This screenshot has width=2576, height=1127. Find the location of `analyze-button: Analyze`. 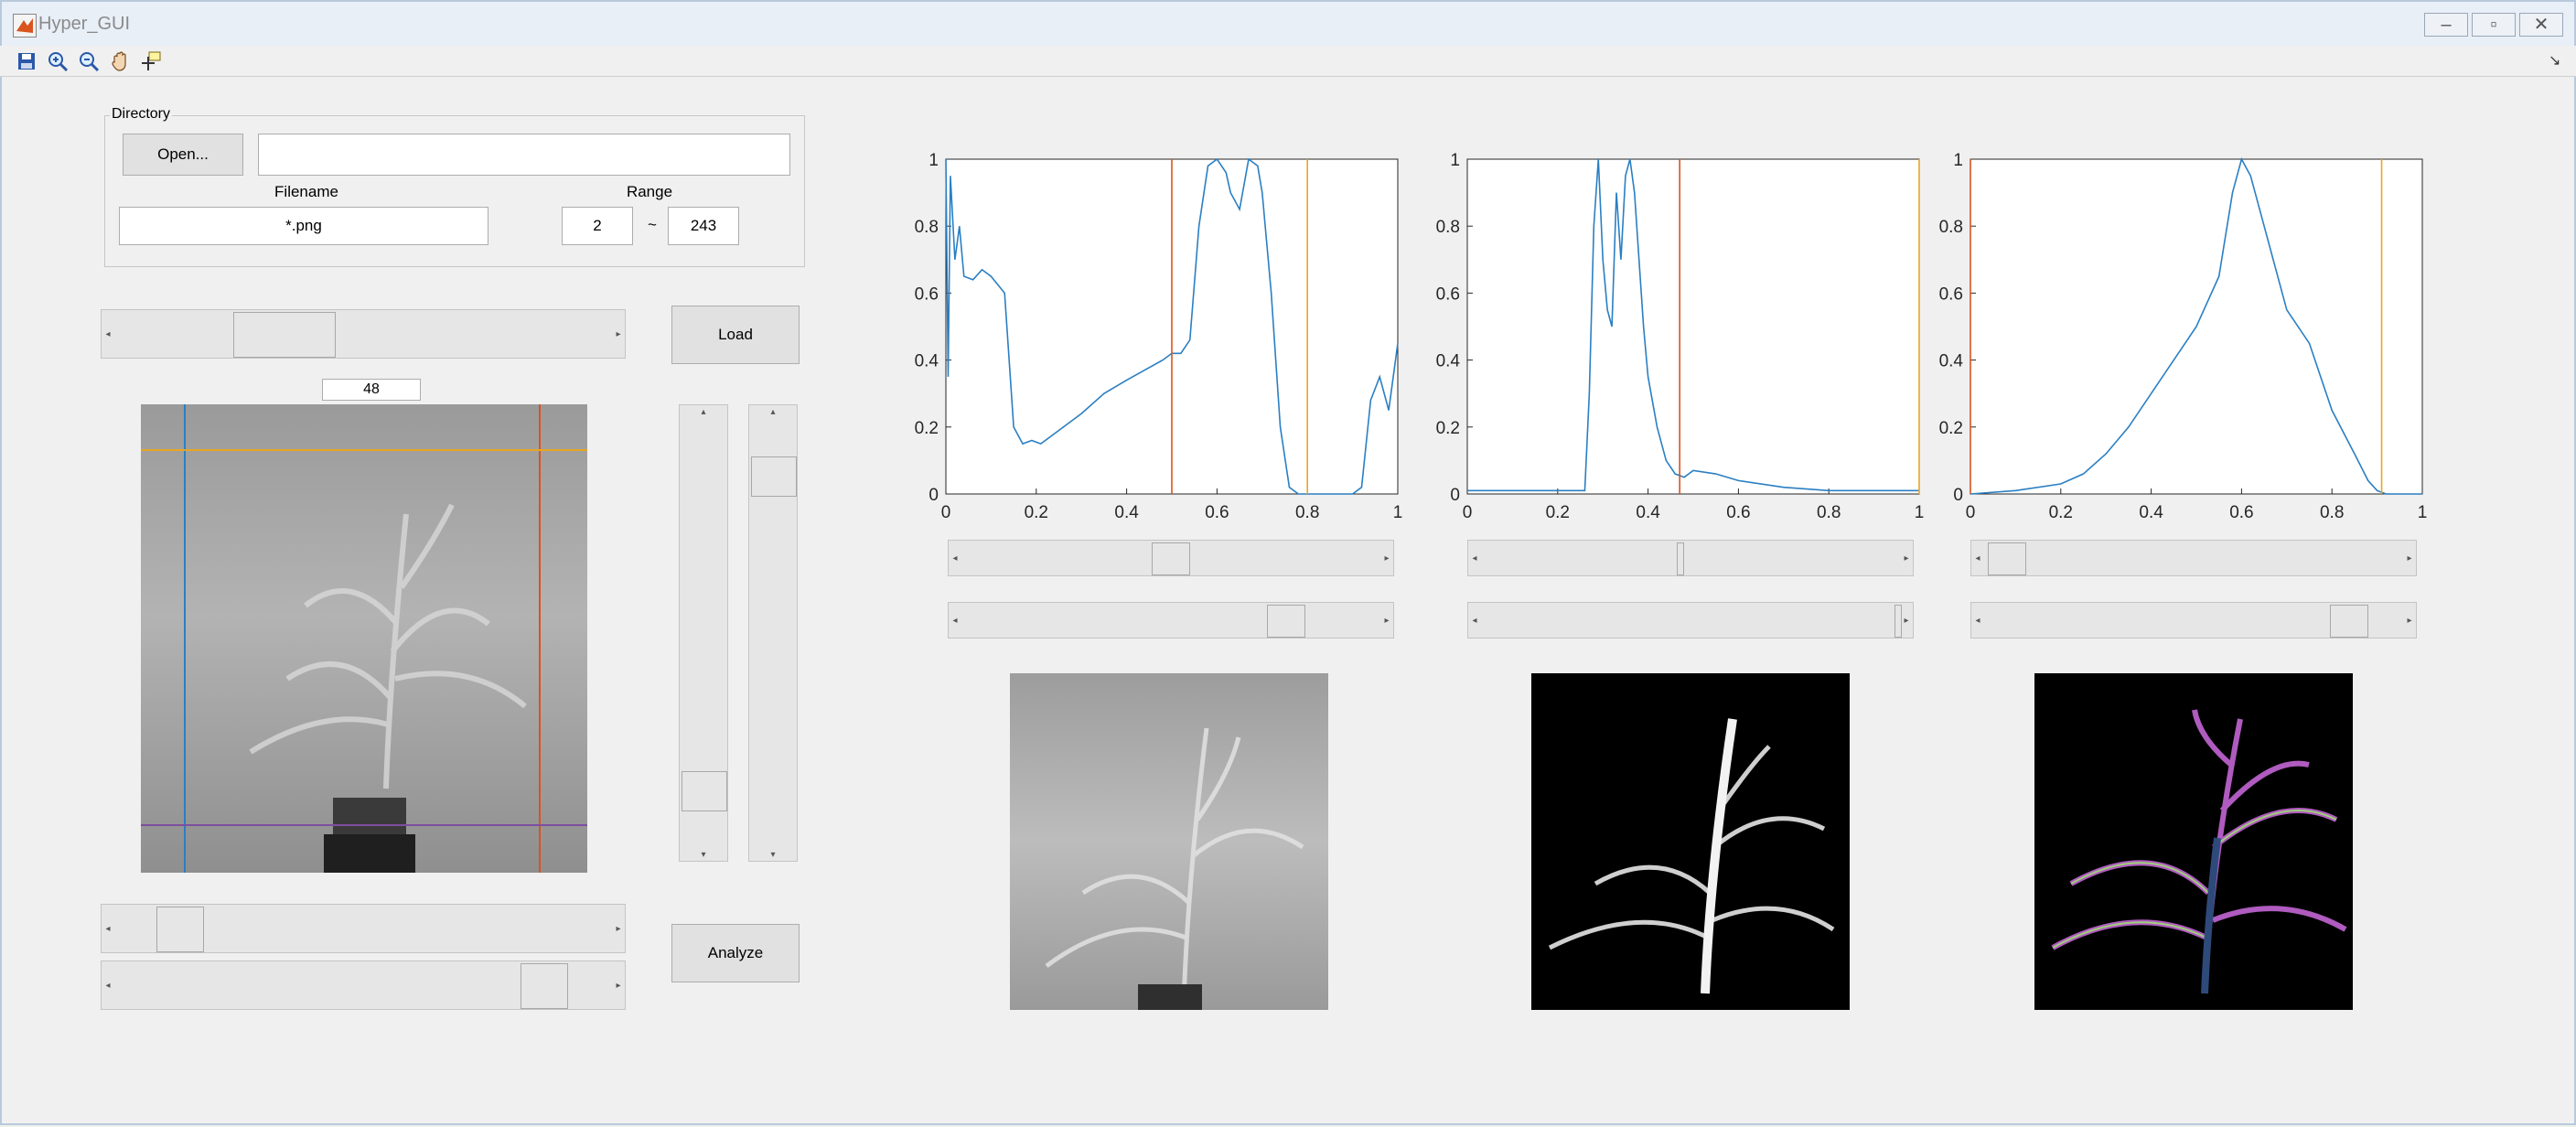

analyze-button: Analyze is located at coordinates (736, 953).